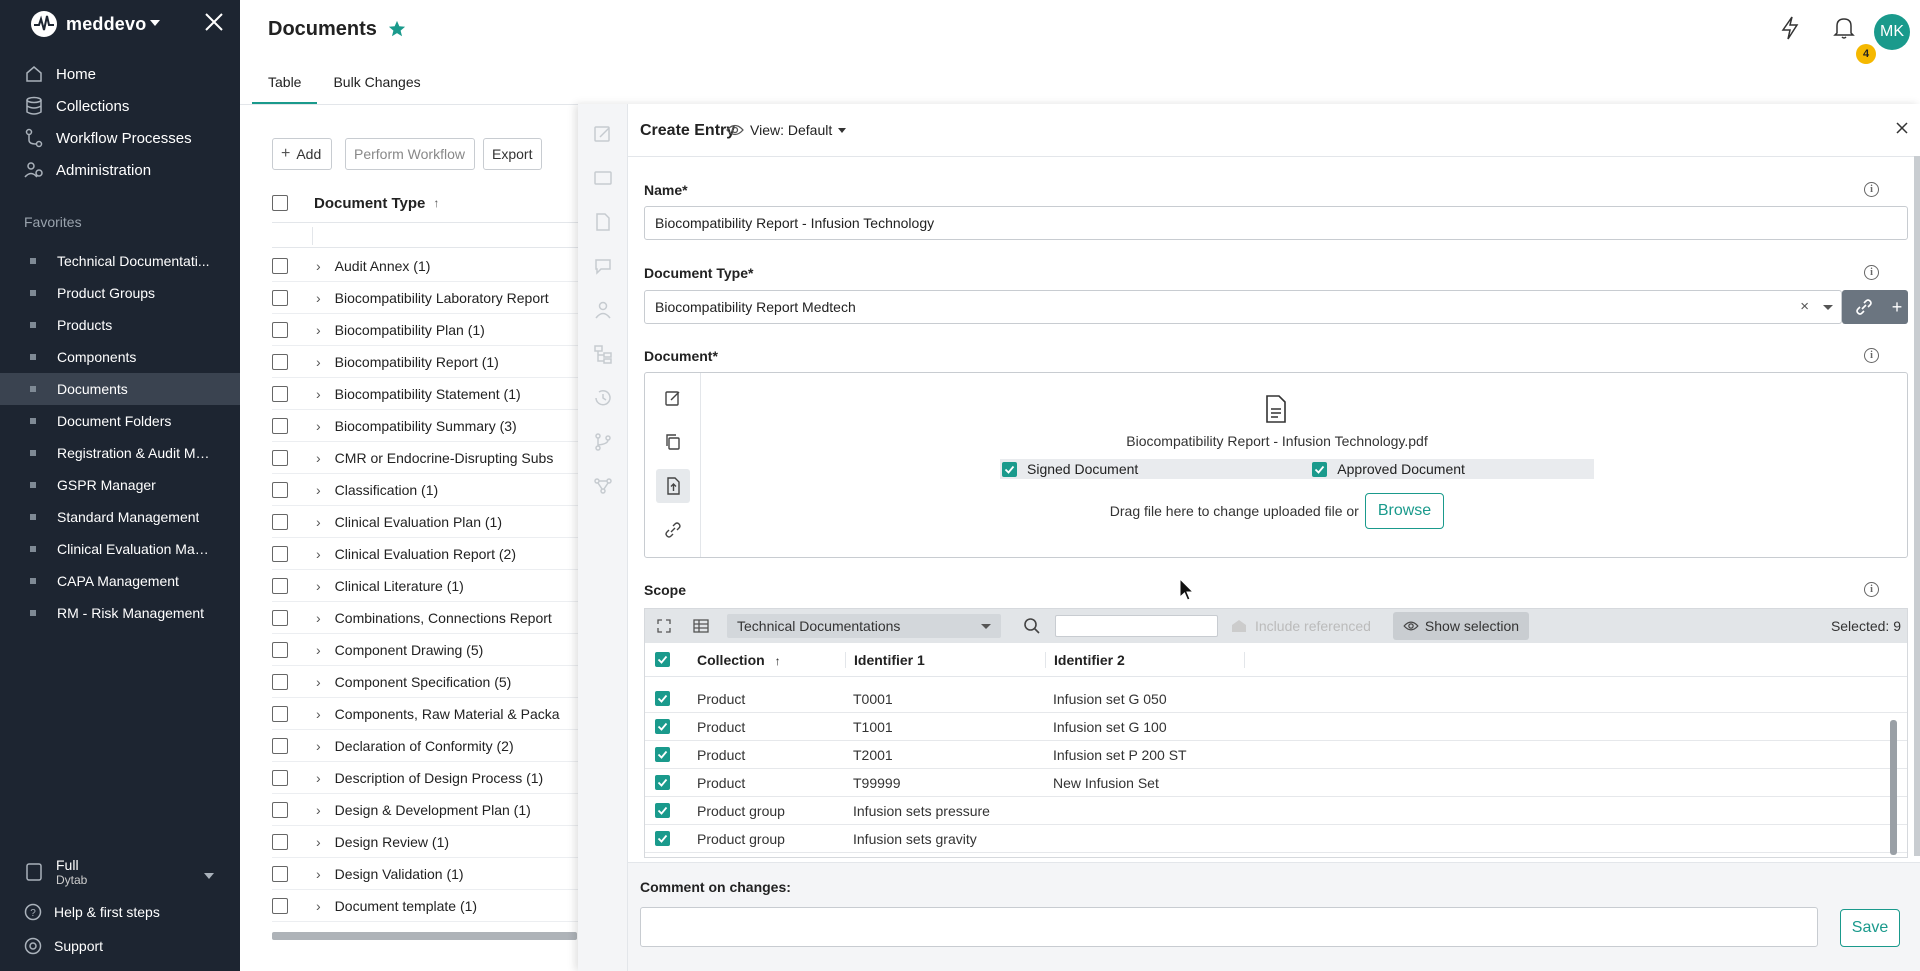 The image size is (1920, 971). I want to click on form-icon, so click(603, 178).